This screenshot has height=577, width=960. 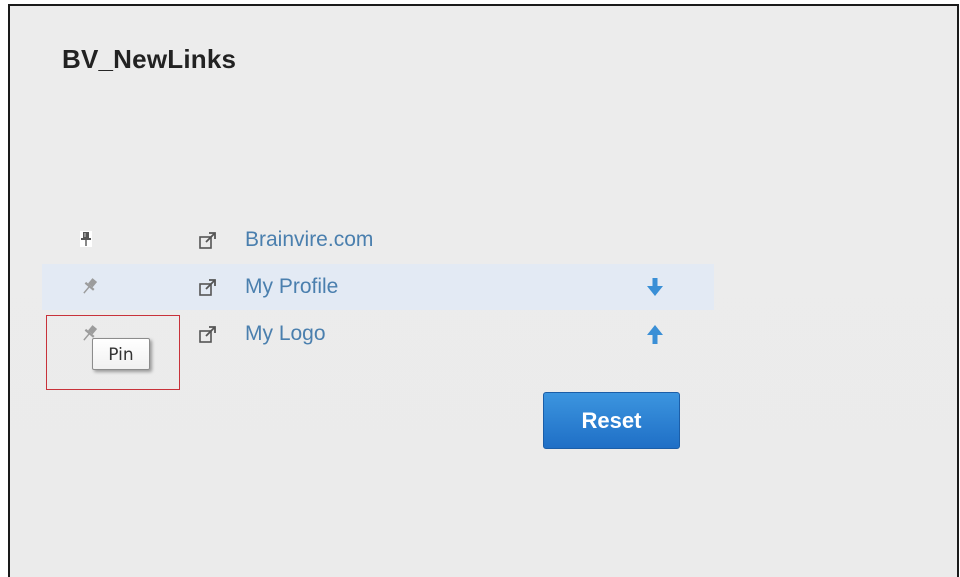 What do you see at coordinates (378, 287) in the screenshot?
I see `link-row: My Profile` at bounding box center [378, 287].